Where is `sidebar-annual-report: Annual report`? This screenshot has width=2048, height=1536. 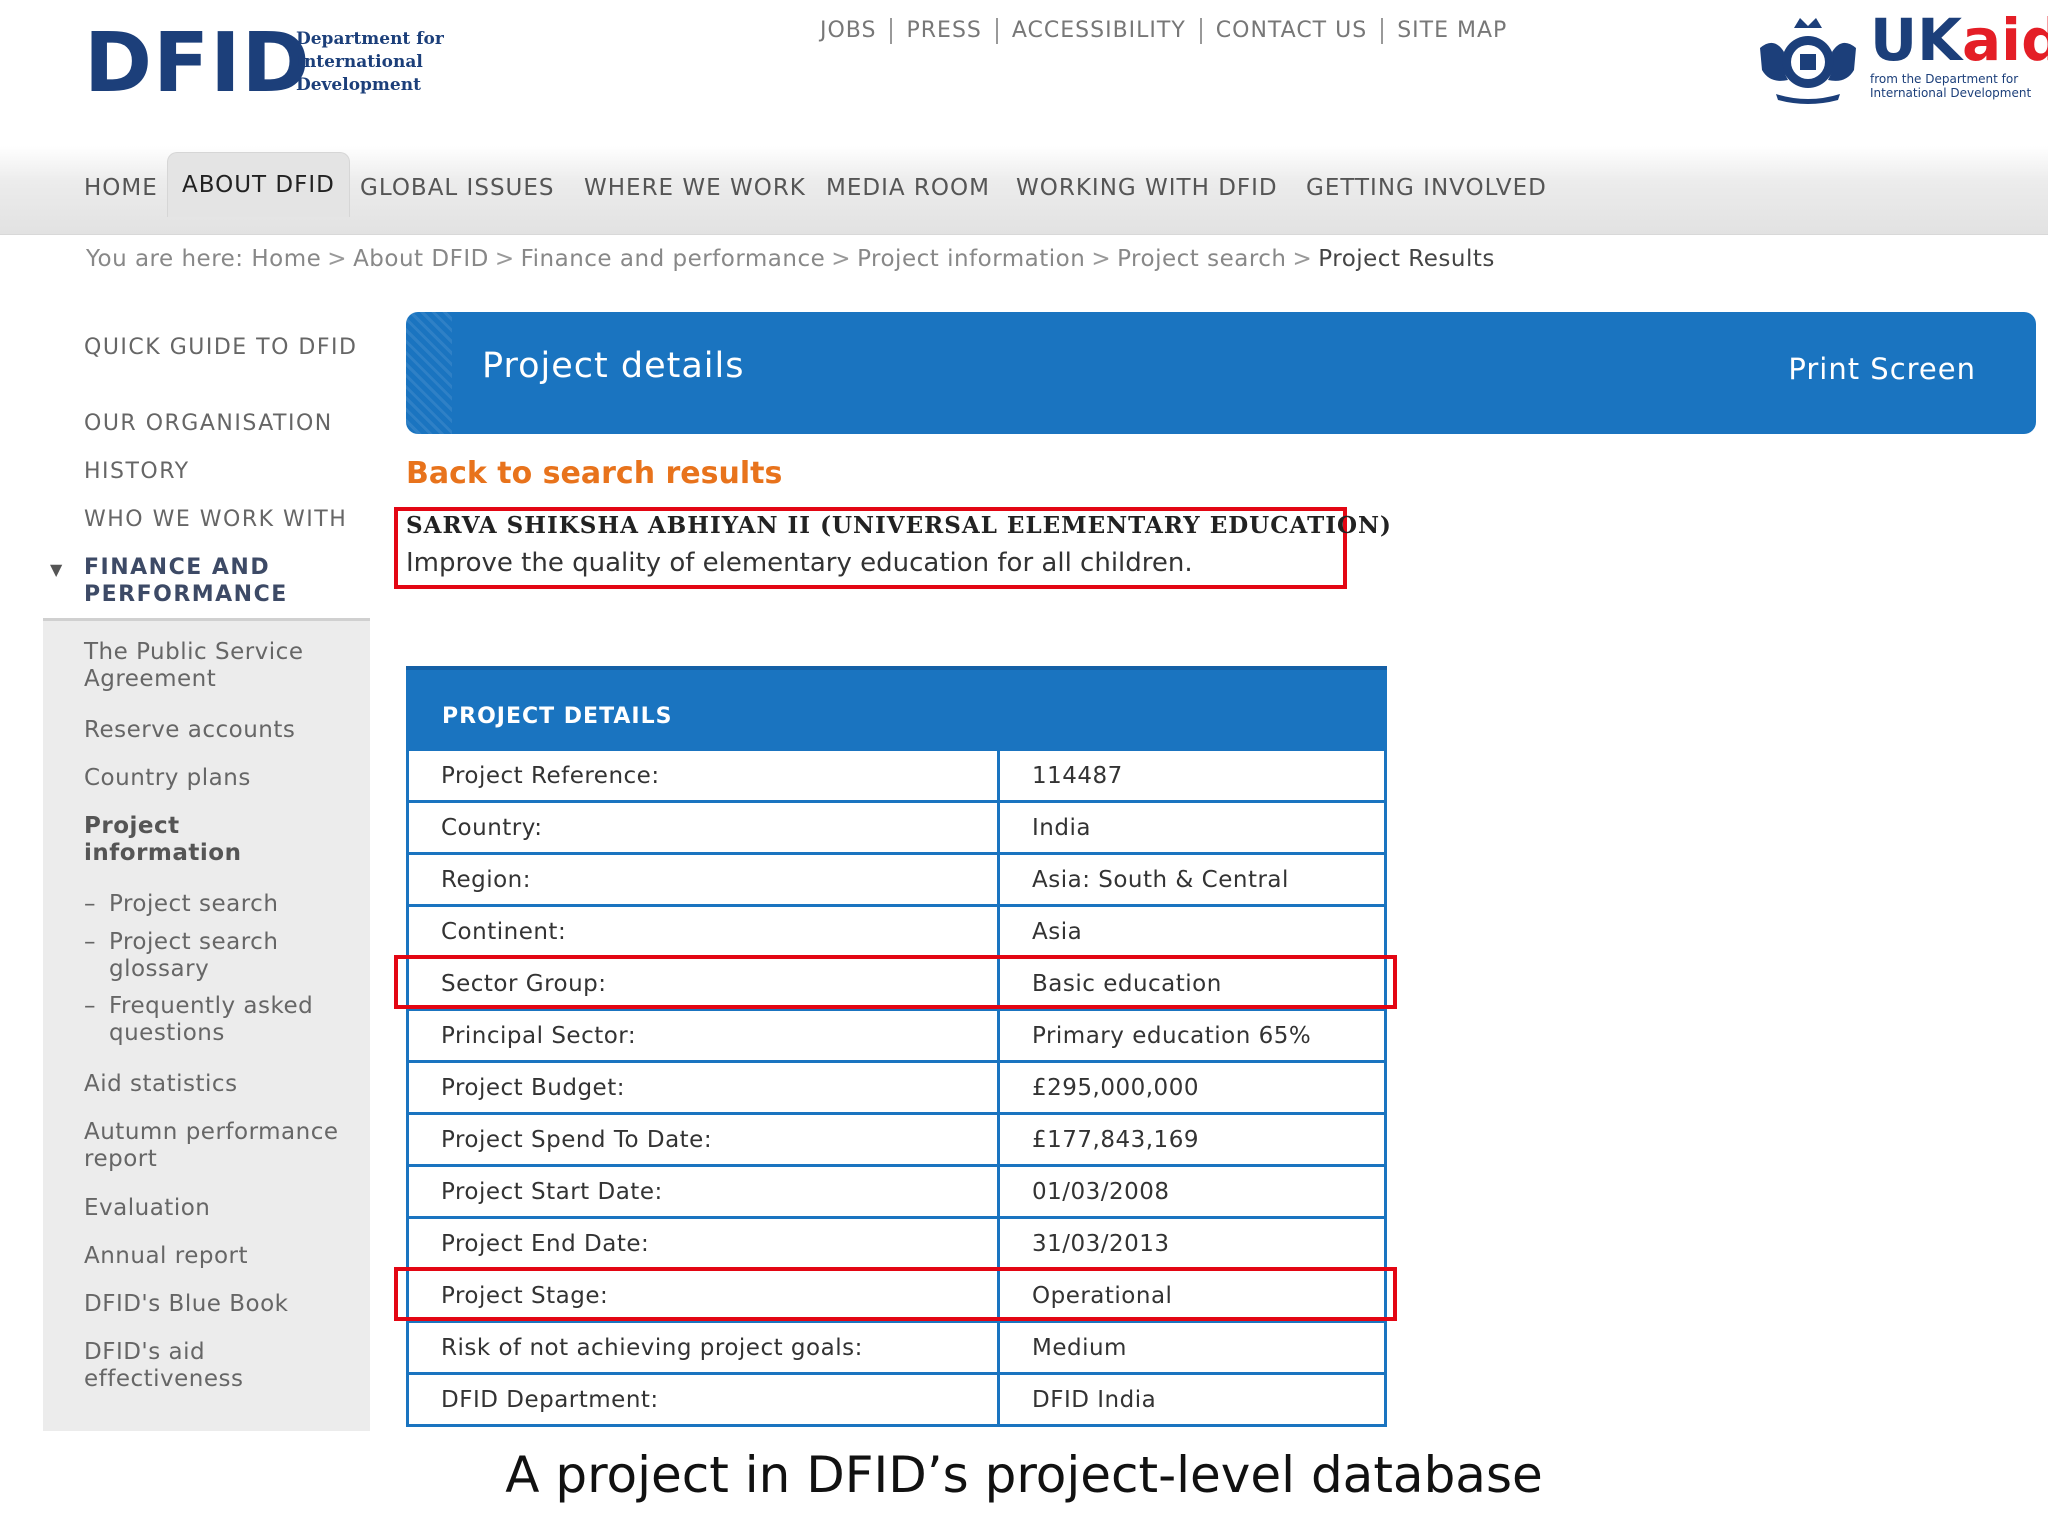 sidebar-annual-report: Annual report is located at coordinates (166, 1256).